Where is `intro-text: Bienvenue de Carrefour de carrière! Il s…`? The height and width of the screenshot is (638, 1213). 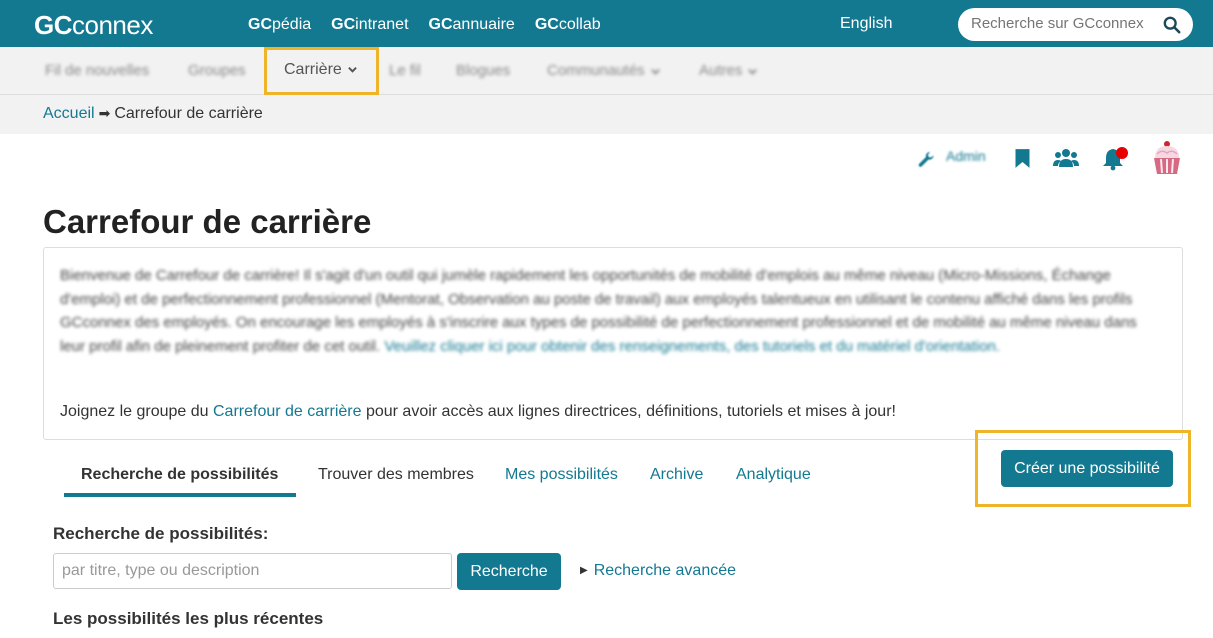 intro-text: Bienvenue de Carrefour de carrière! Il s… is located at coordinates (598, 311).